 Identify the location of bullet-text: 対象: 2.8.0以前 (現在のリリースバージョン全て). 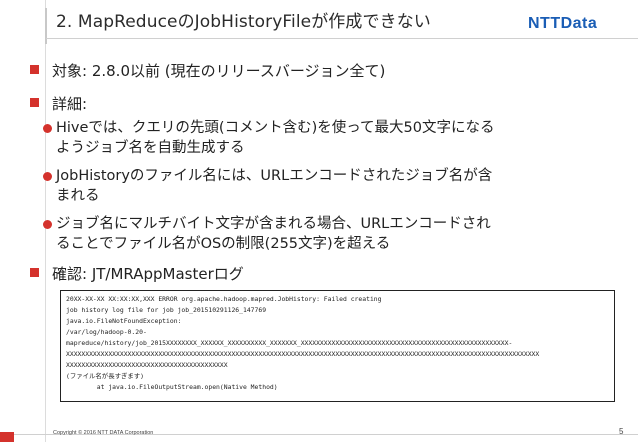
(219, 71).